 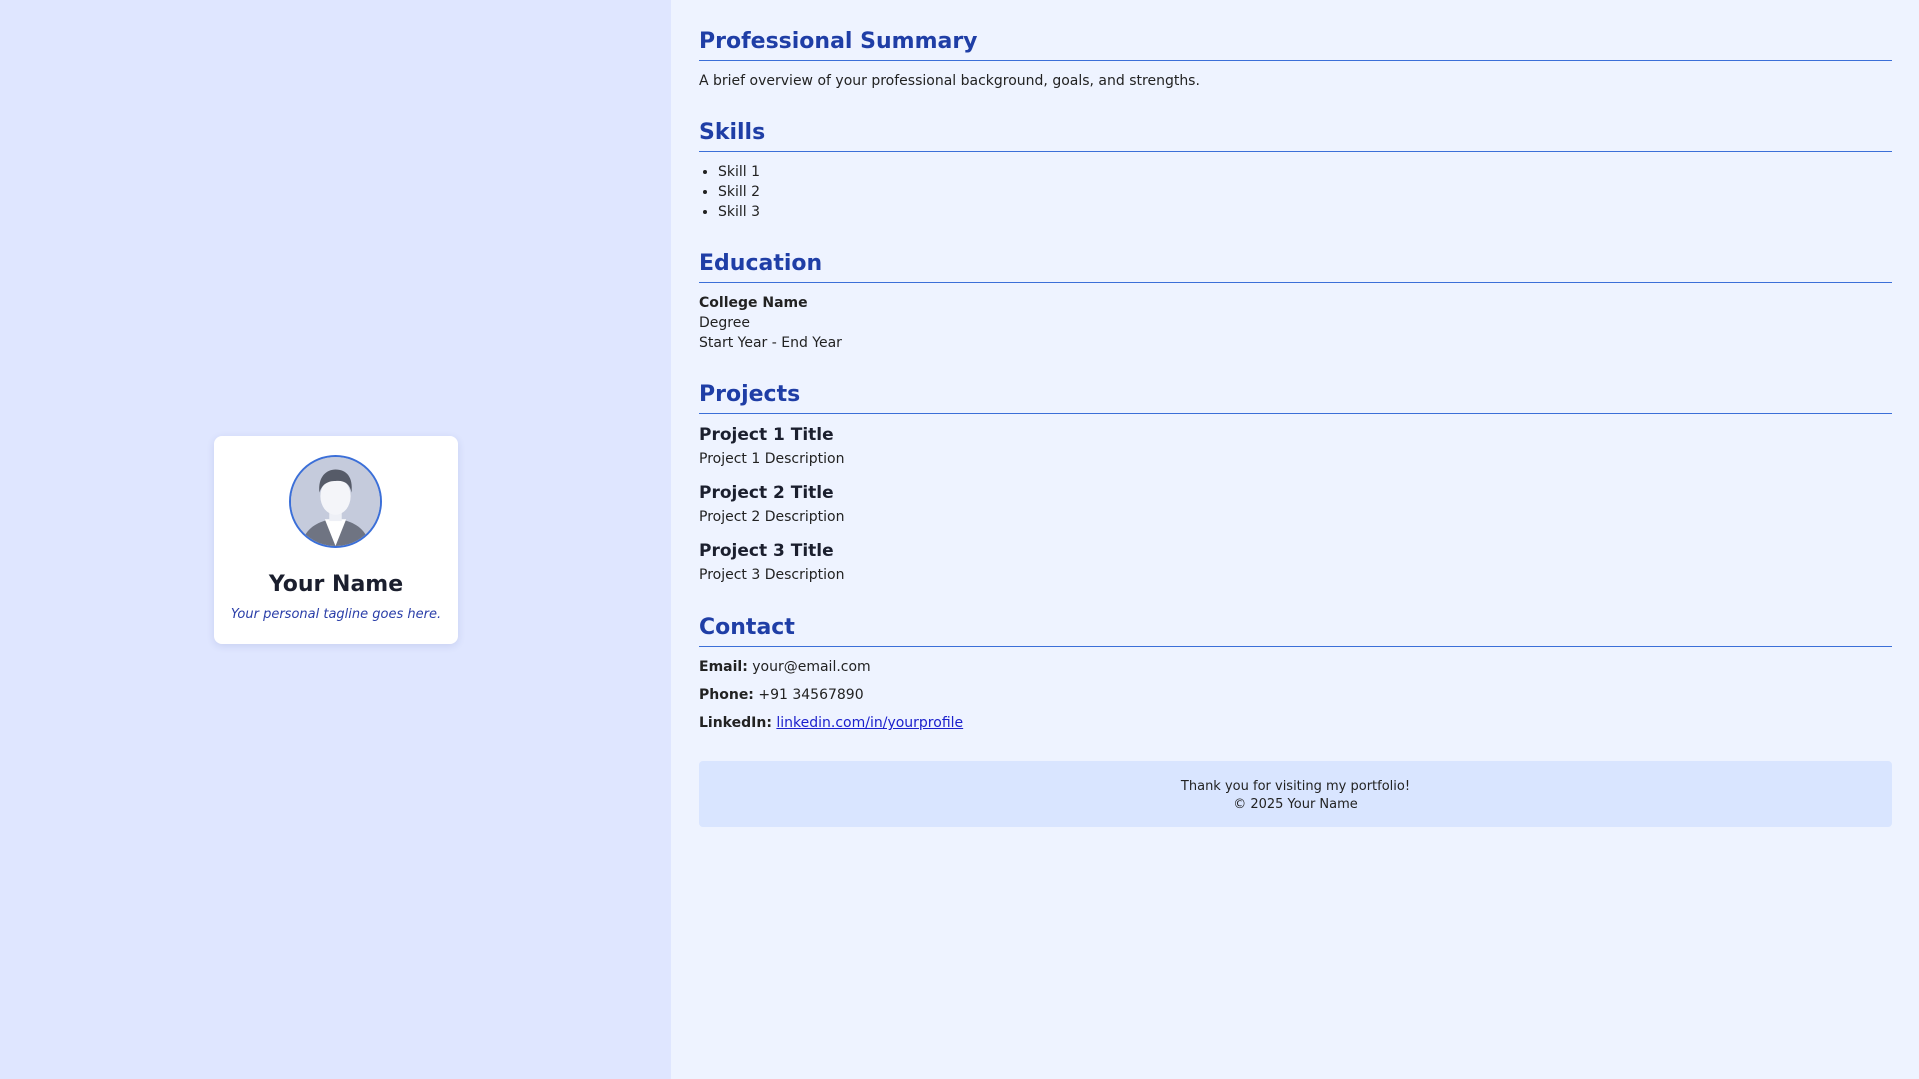 I want to click on contact-linkedin: LinkedIn: linkedin.com/in/yourprofile, so click(x=1295, y=723).